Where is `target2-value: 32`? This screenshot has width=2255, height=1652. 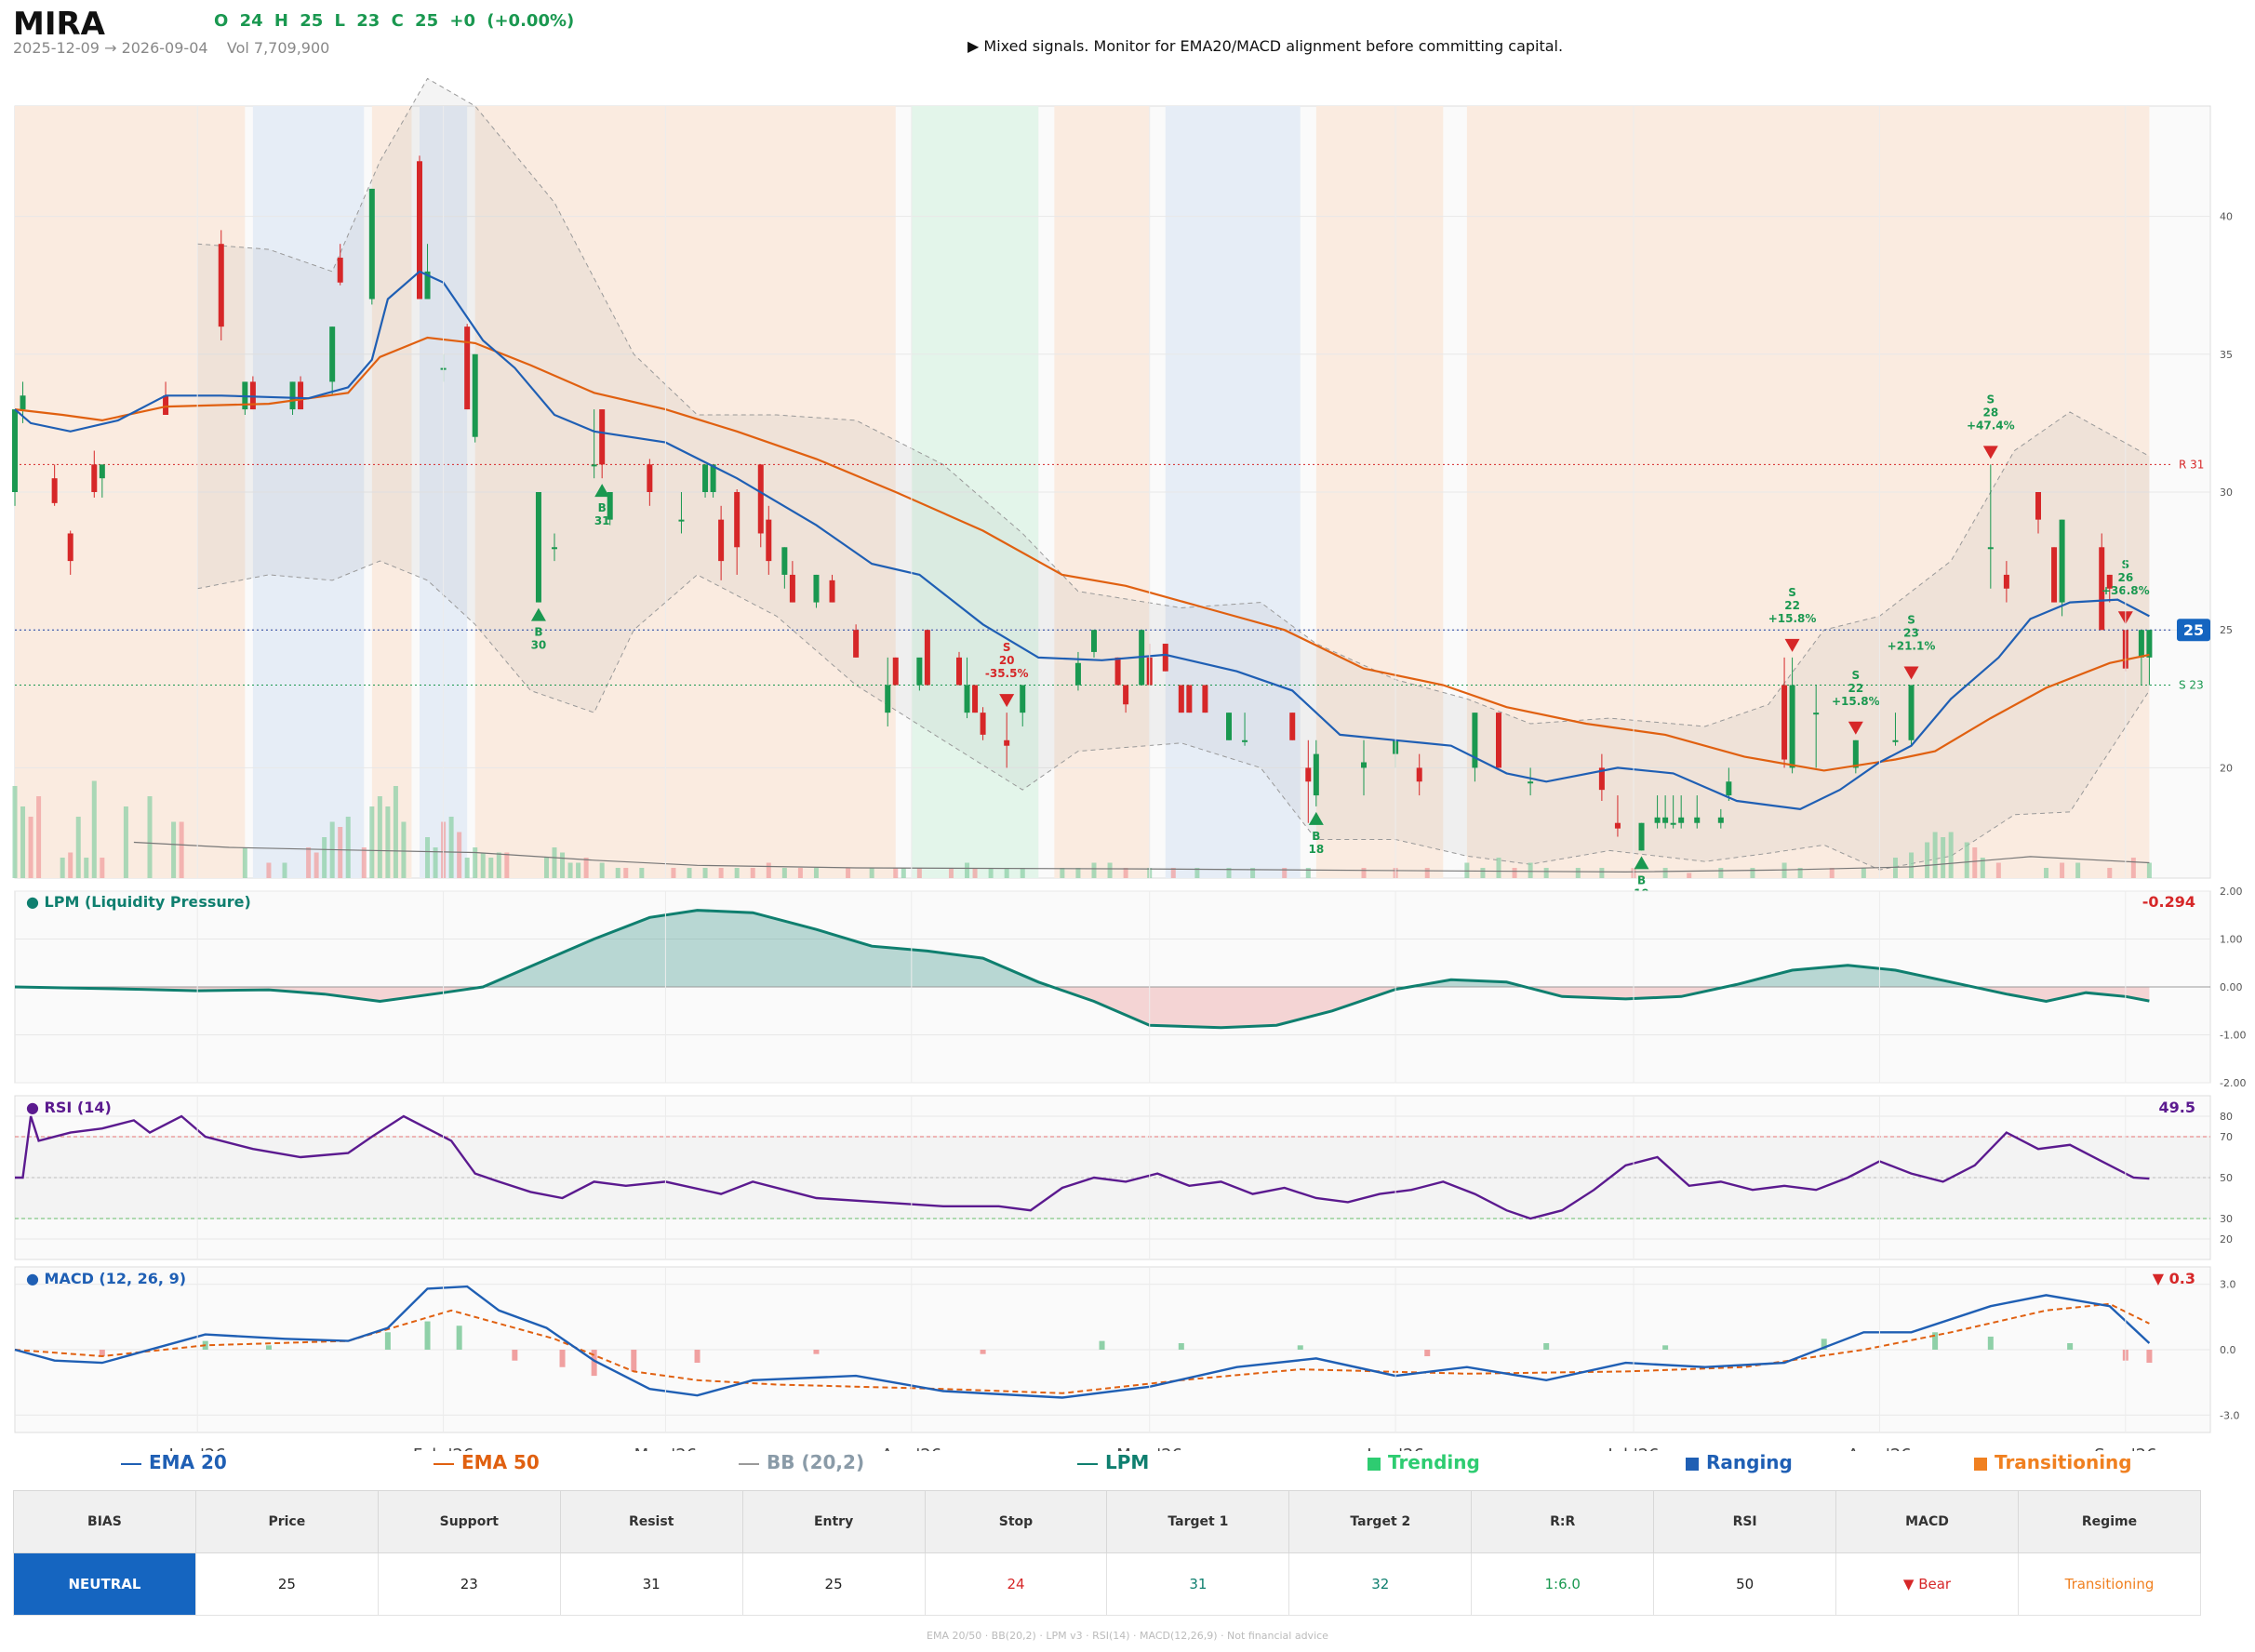 target2-value: 32 is located at coordinates (1380, 1584).